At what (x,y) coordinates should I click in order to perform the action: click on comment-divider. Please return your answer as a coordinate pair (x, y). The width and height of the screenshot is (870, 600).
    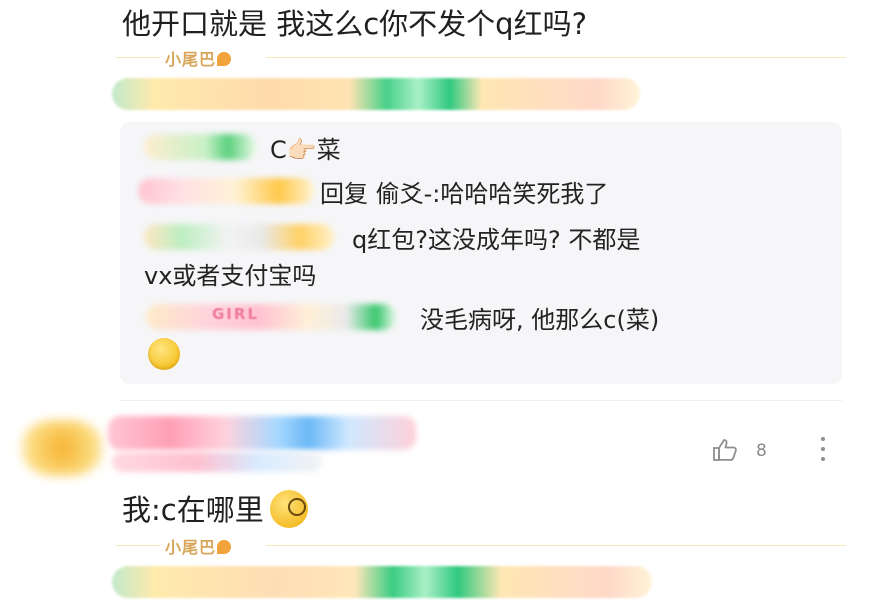
    Looking at the image, I should click on (481, 400).